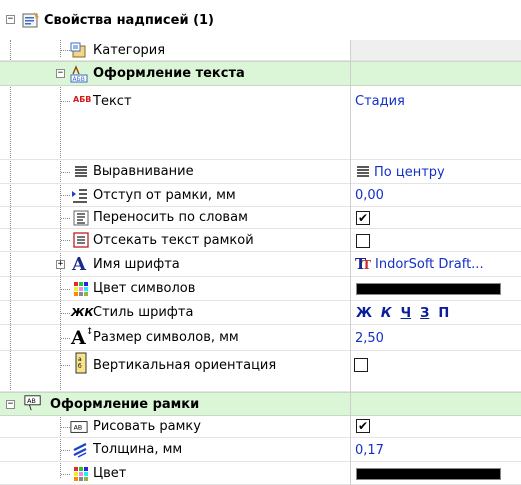 The width and height of the screenshot is (521, 485). What do you see at coordinates (380, 101) in the screenshot?
I see `text-value: Стадия` at bounding box center [380, 101].